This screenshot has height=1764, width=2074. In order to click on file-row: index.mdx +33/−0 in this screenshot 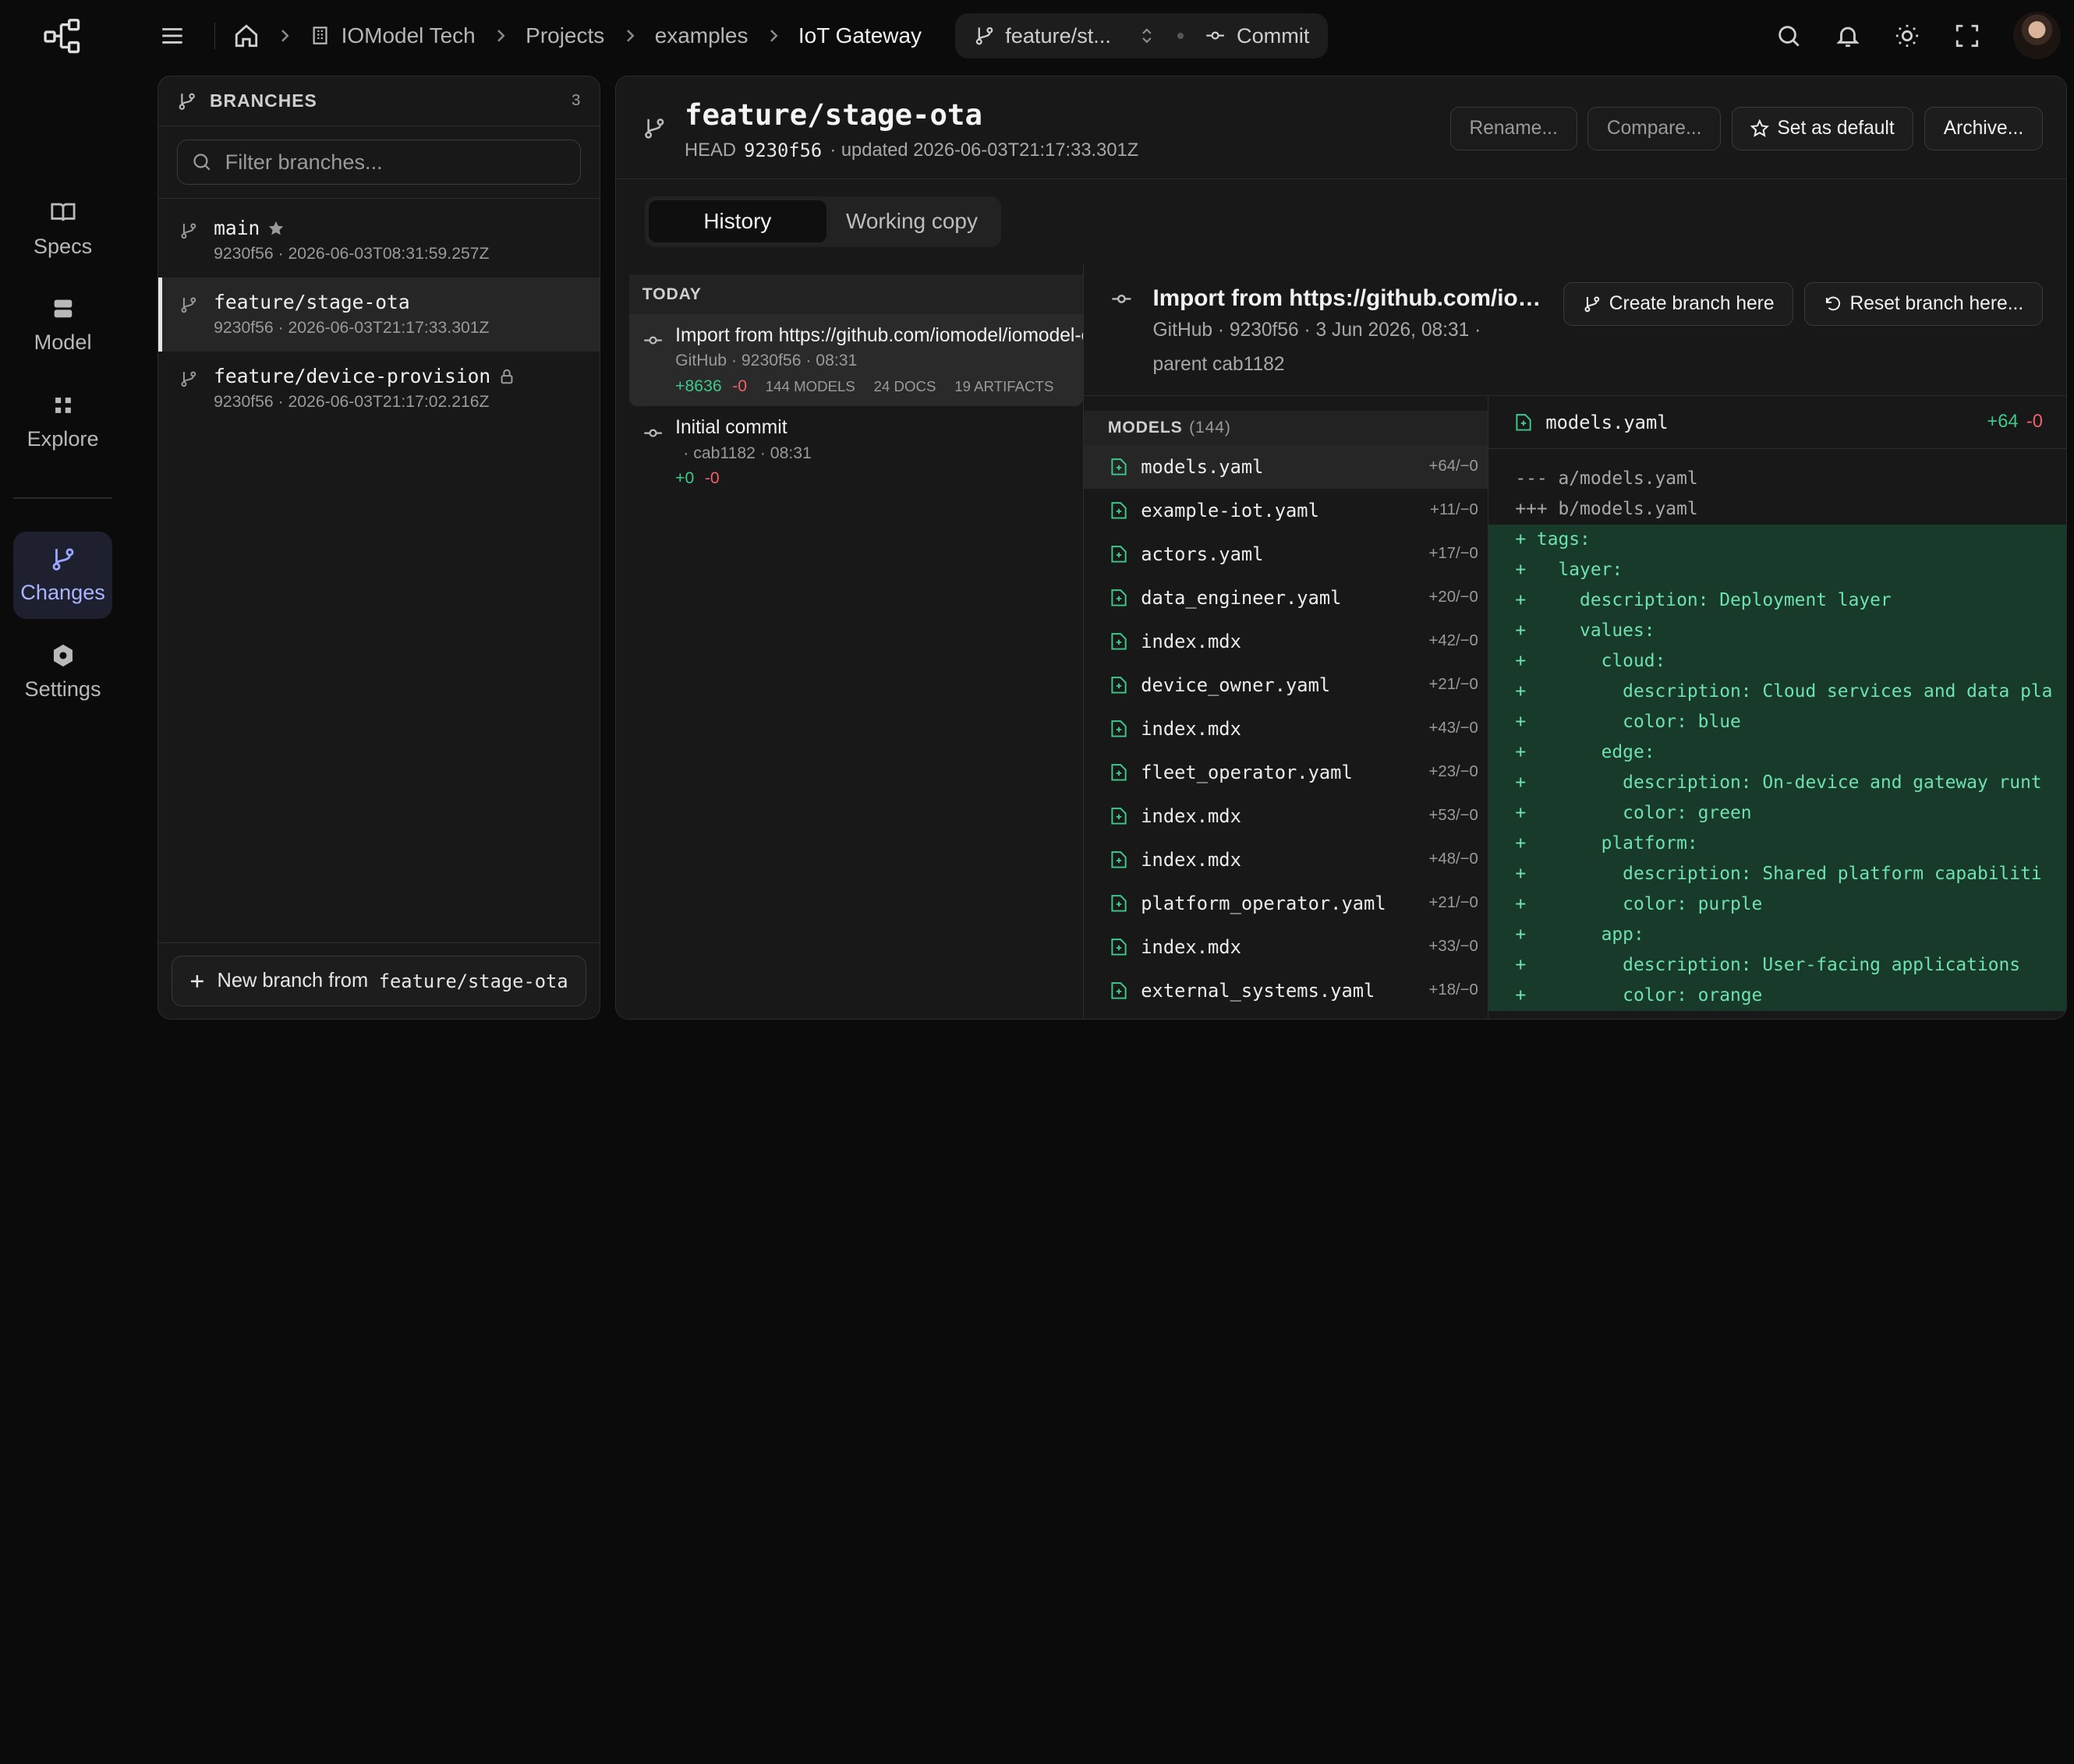, I will do `click(1285, 947)`.